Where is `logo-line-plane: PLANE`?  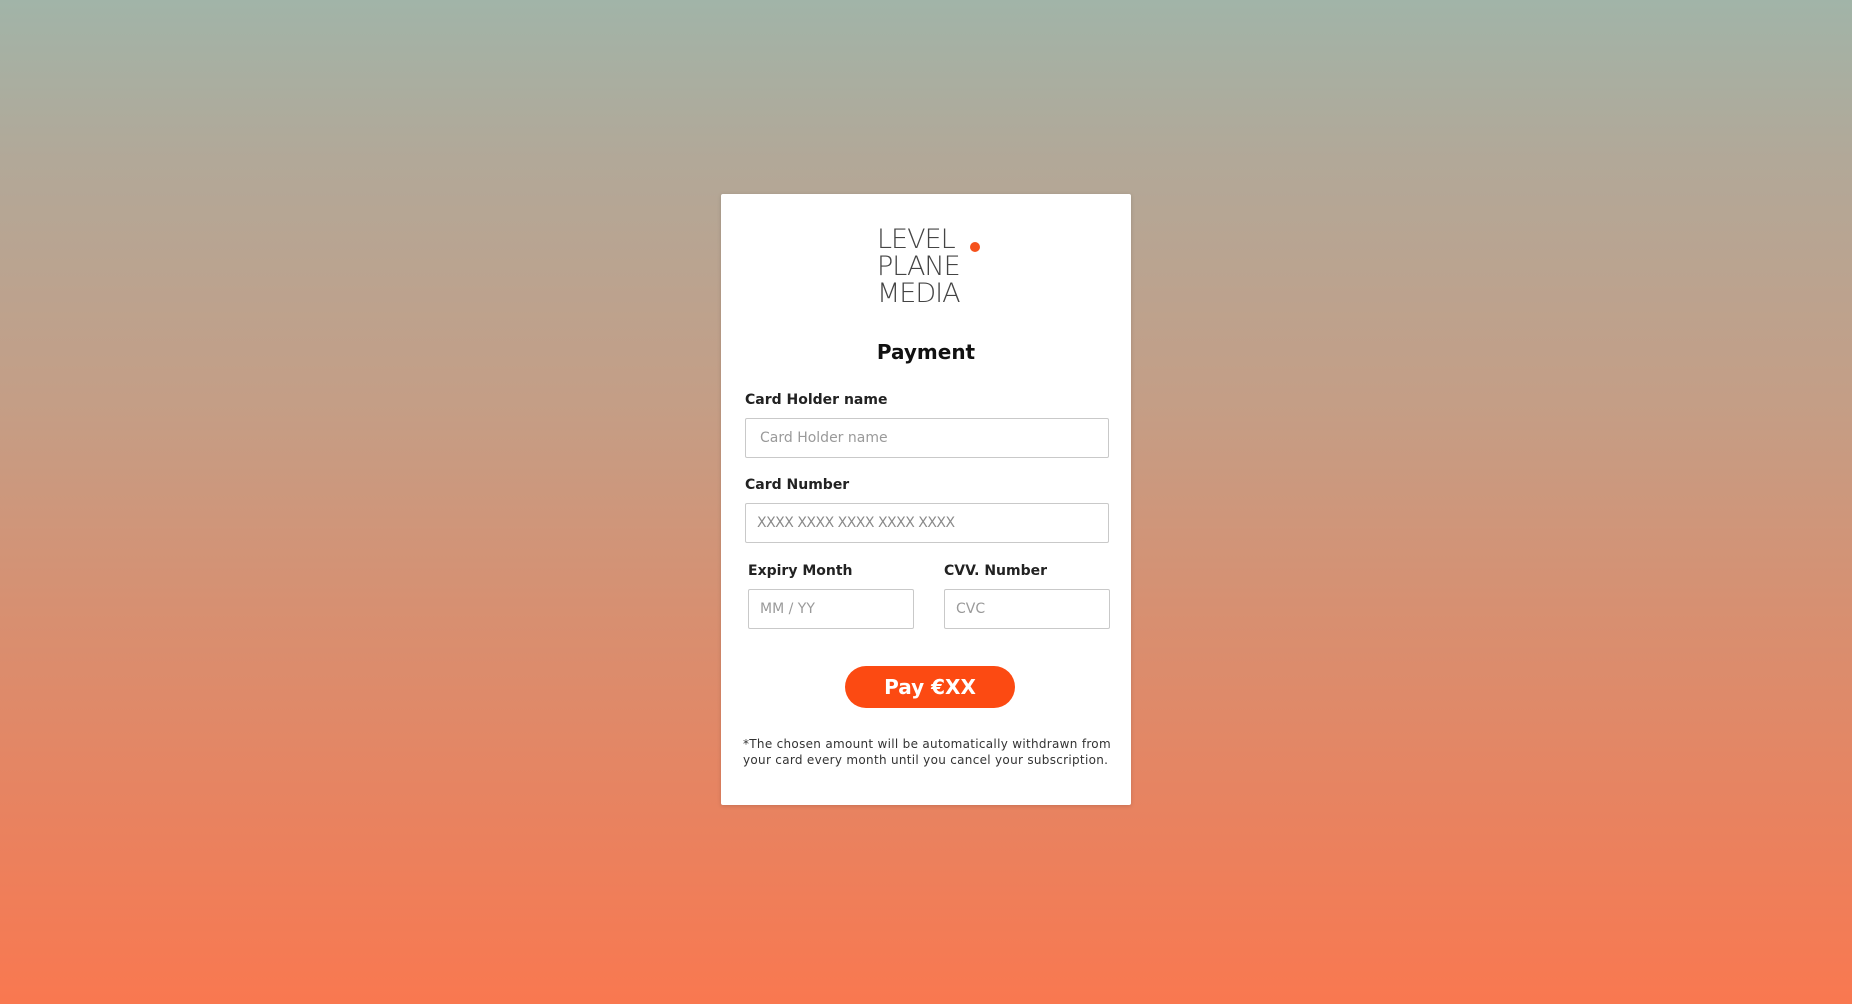
logo-line-plane: PLANE is located at coordinates (919, 266).